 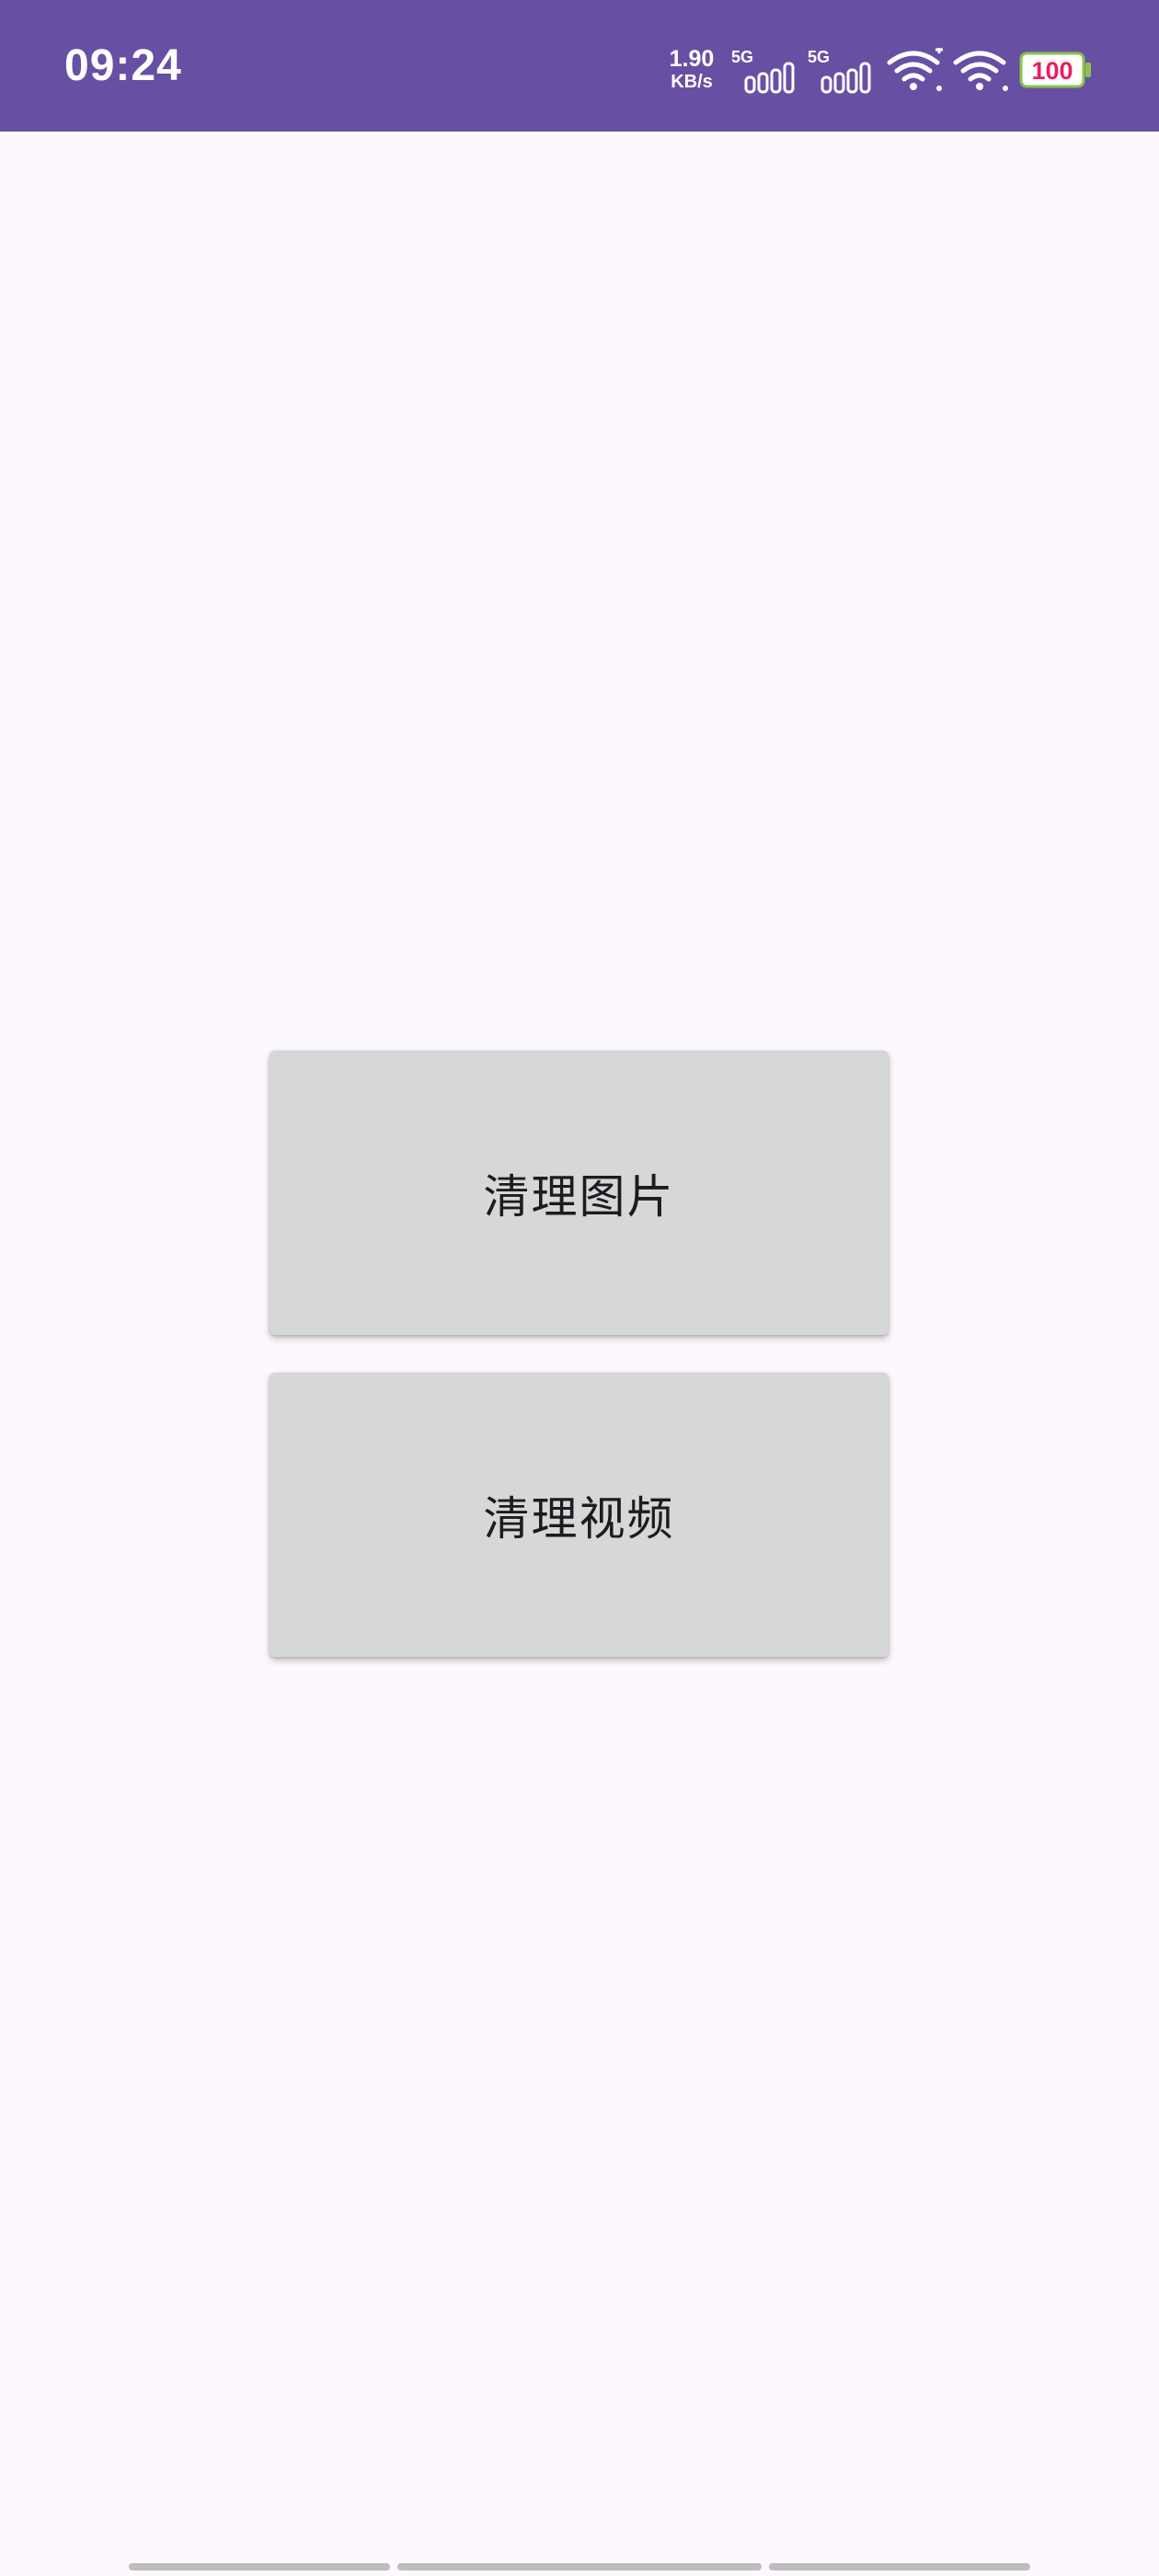 What do you see at coordinates (579, 66) in the screenshot?
I see `status-bar: 09:24 1.90 KB/s 5G 5G 100` at bounding box center [579, 66].